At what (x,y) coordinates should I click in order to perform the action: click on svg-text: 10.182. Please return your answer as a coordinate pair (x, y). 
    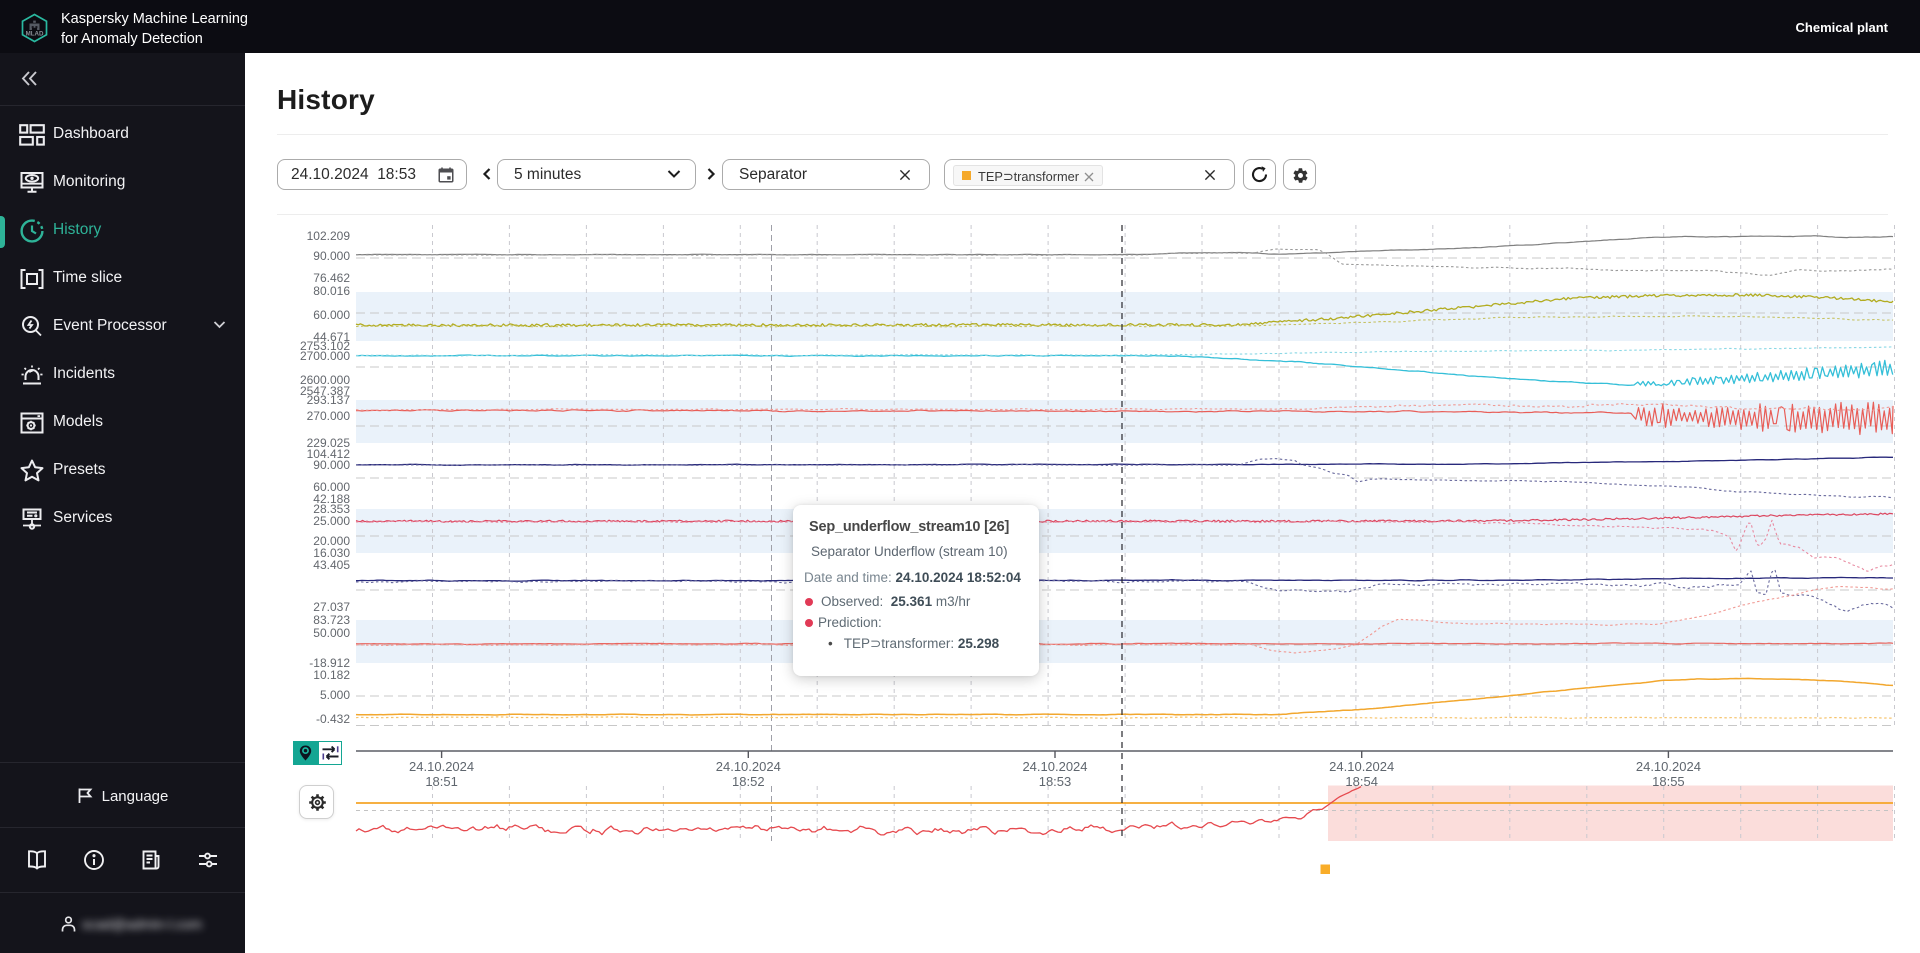
    Looking at the image, I should click on (331, 675).